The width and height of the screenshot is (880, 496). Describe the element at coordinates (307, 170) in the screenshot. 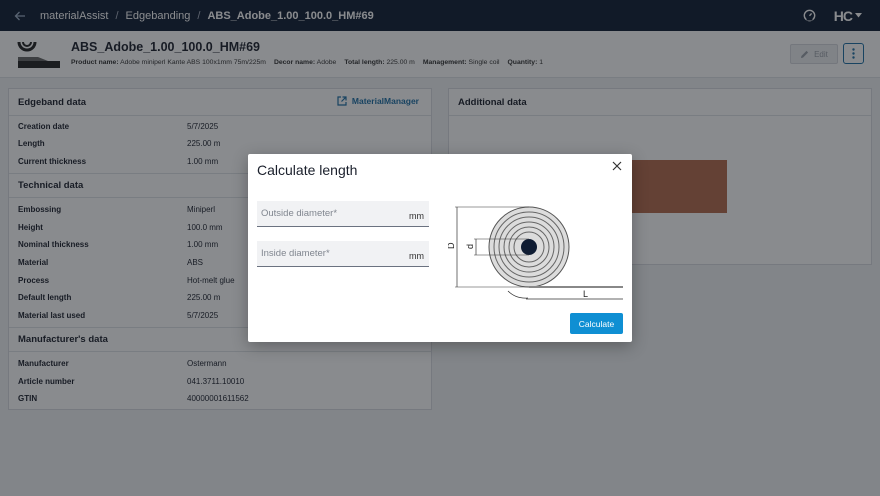

I see `dialog-title: Calculate length` at that location.